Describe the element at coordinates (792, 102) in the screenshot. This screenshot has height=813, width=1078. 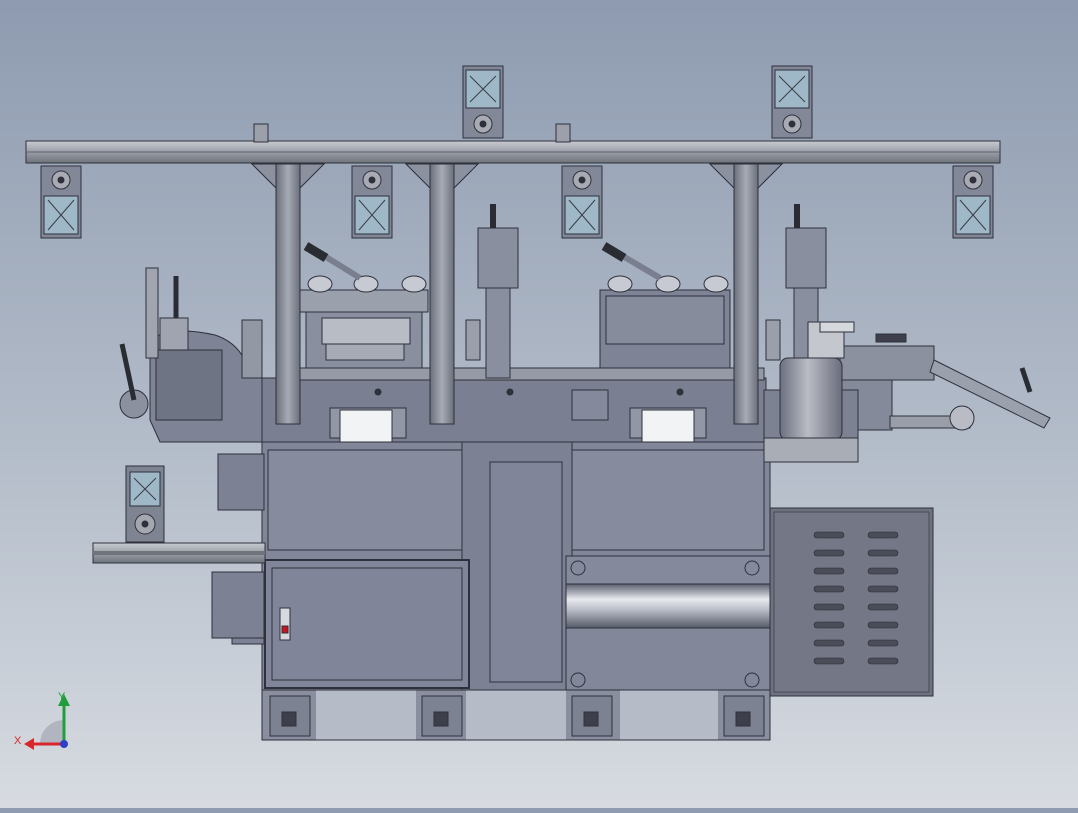
I see `guide-roller-top-right` at that location.